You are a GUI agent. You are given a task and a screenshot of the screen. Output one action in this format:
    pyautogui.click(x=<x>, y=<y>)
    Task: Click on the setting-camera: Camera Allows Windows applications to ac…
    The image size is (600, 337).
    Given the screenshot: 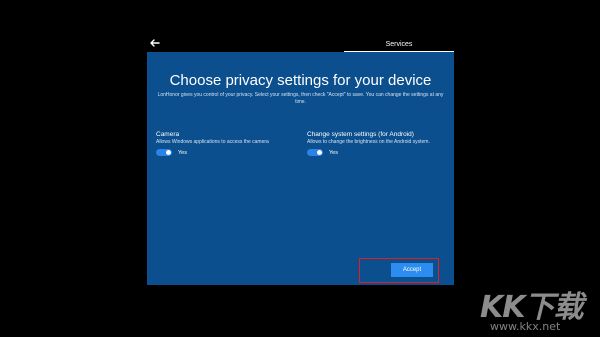 What is the action you would take?
    pyautogui.click(x=226, y=143)
    